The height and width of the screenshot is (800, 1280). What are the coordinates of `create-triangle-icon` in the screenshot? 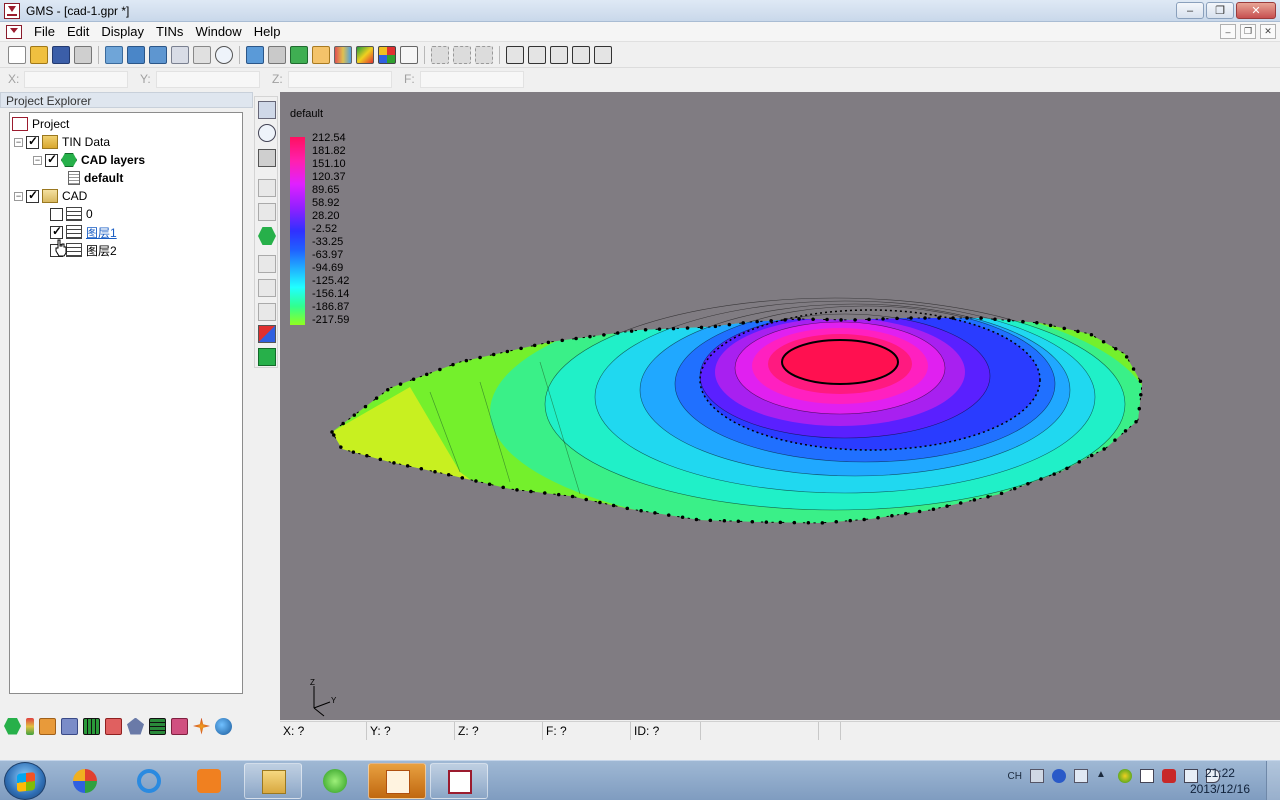 It's located at (267, 312).